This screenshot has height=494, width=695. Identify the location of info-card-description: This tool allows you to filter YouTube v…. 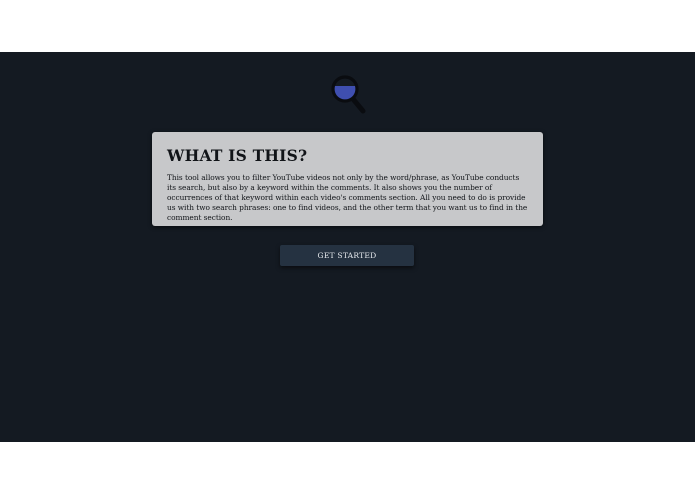
(347, 197).